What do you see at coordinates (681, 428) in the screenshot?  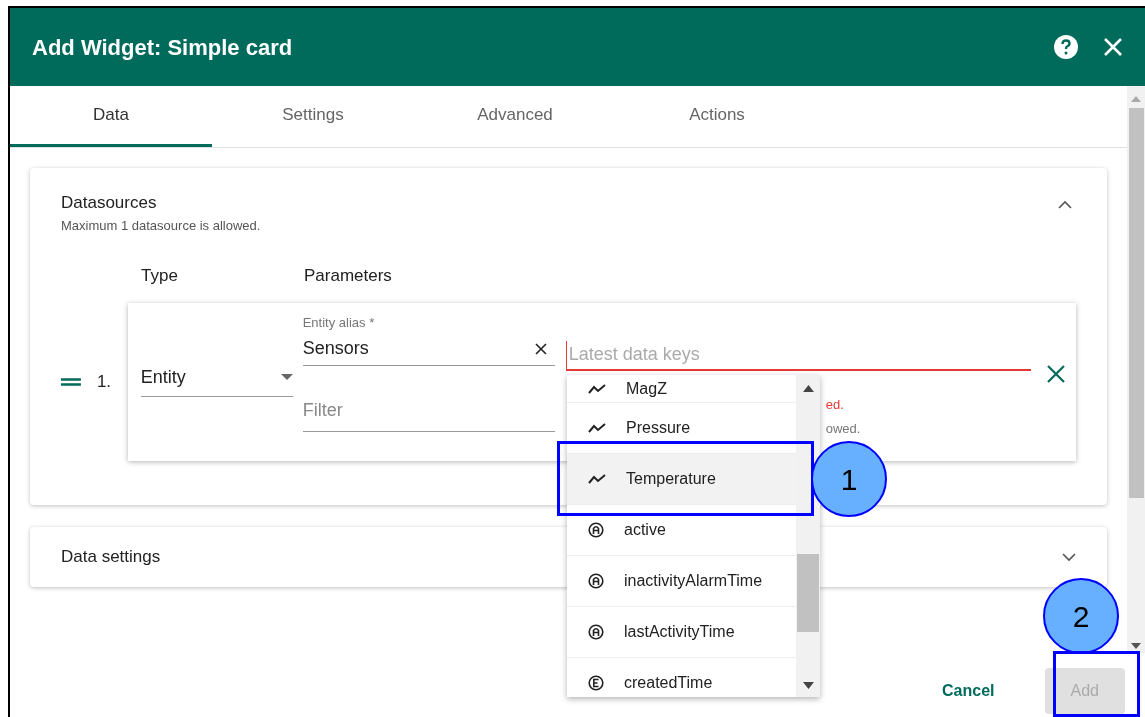 I see `dropdown-option: Pressure` at bounding box center [681, 428].